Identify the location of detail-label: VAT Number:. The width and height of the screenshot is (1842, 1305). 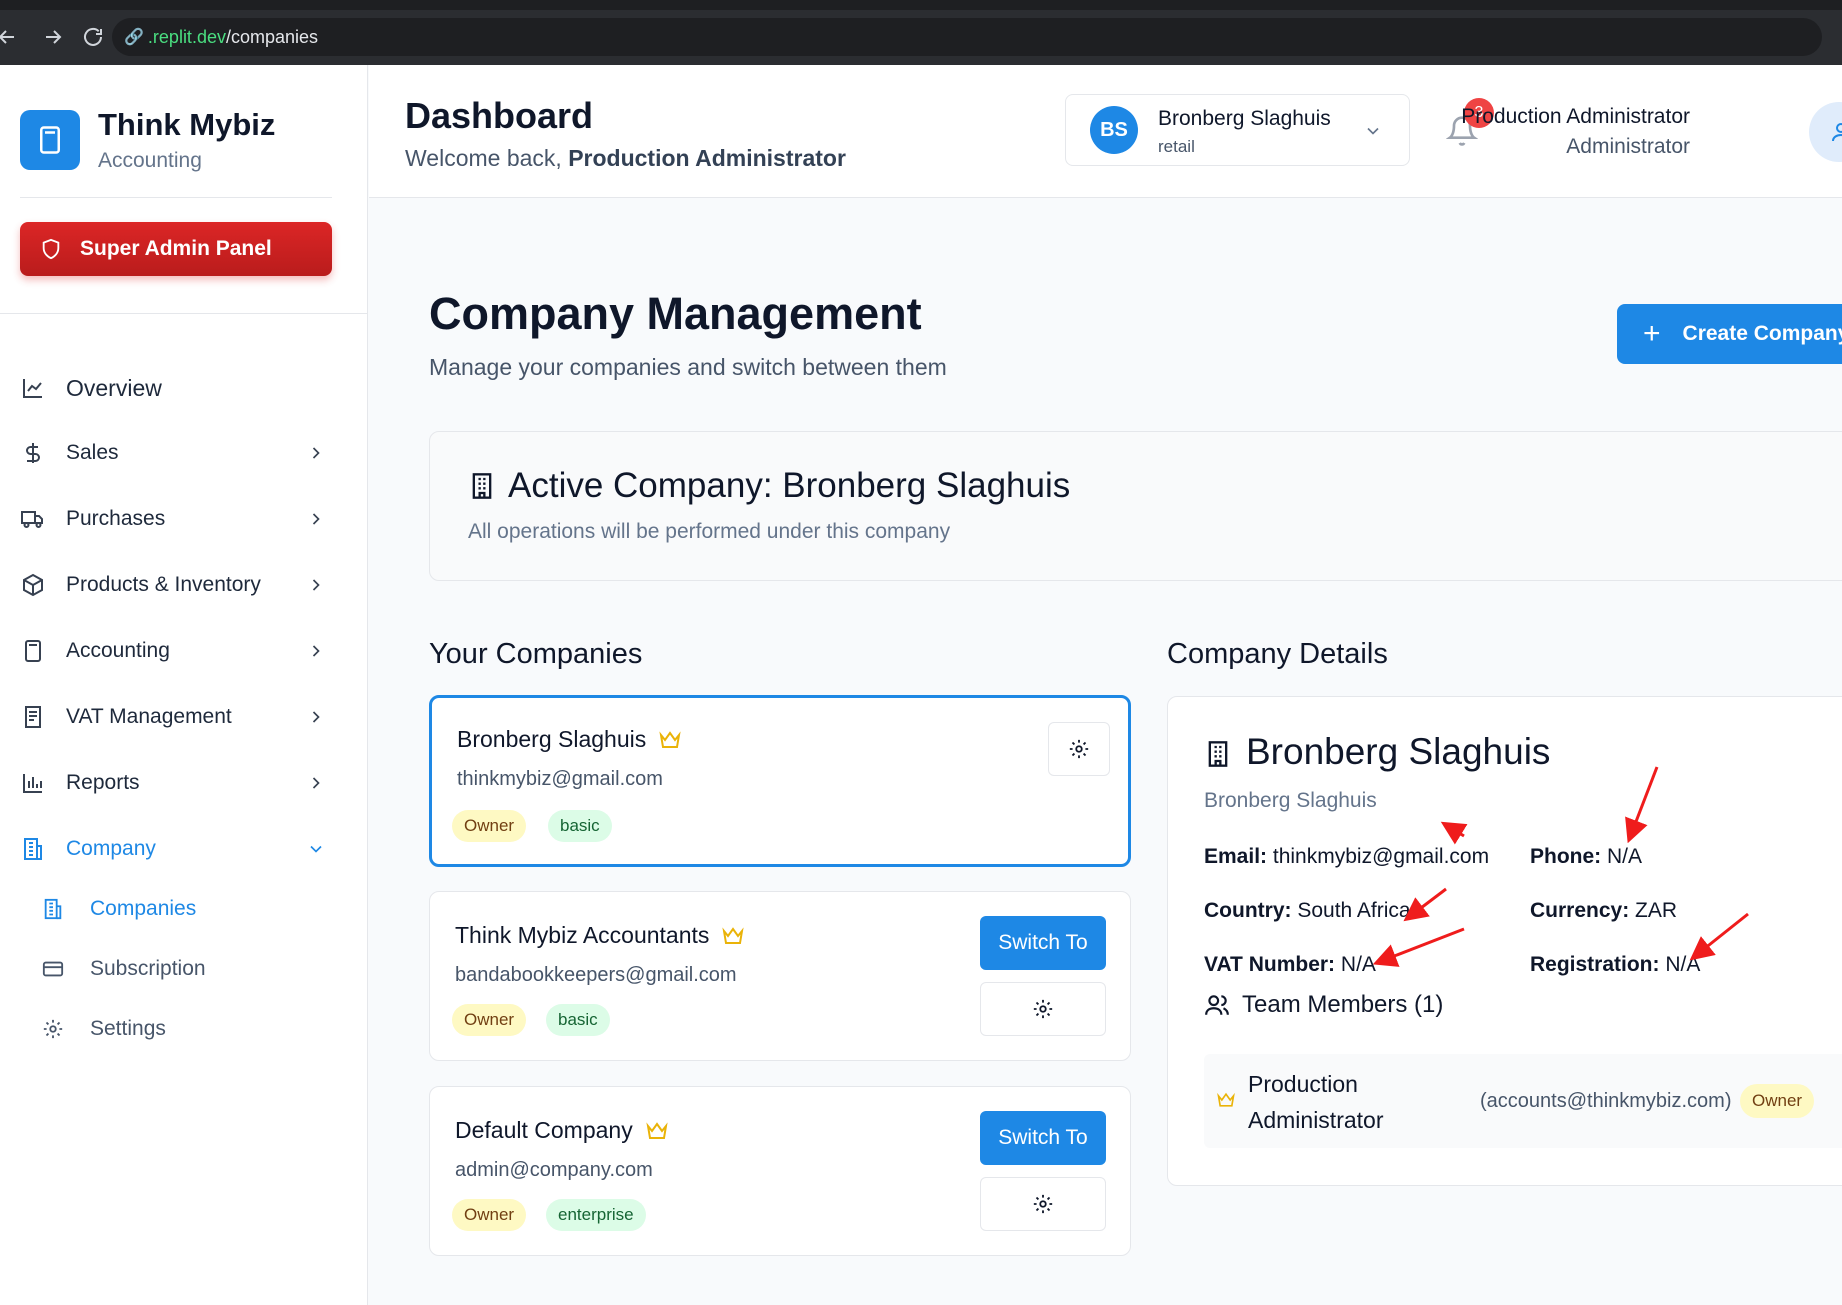
(1270, 964).